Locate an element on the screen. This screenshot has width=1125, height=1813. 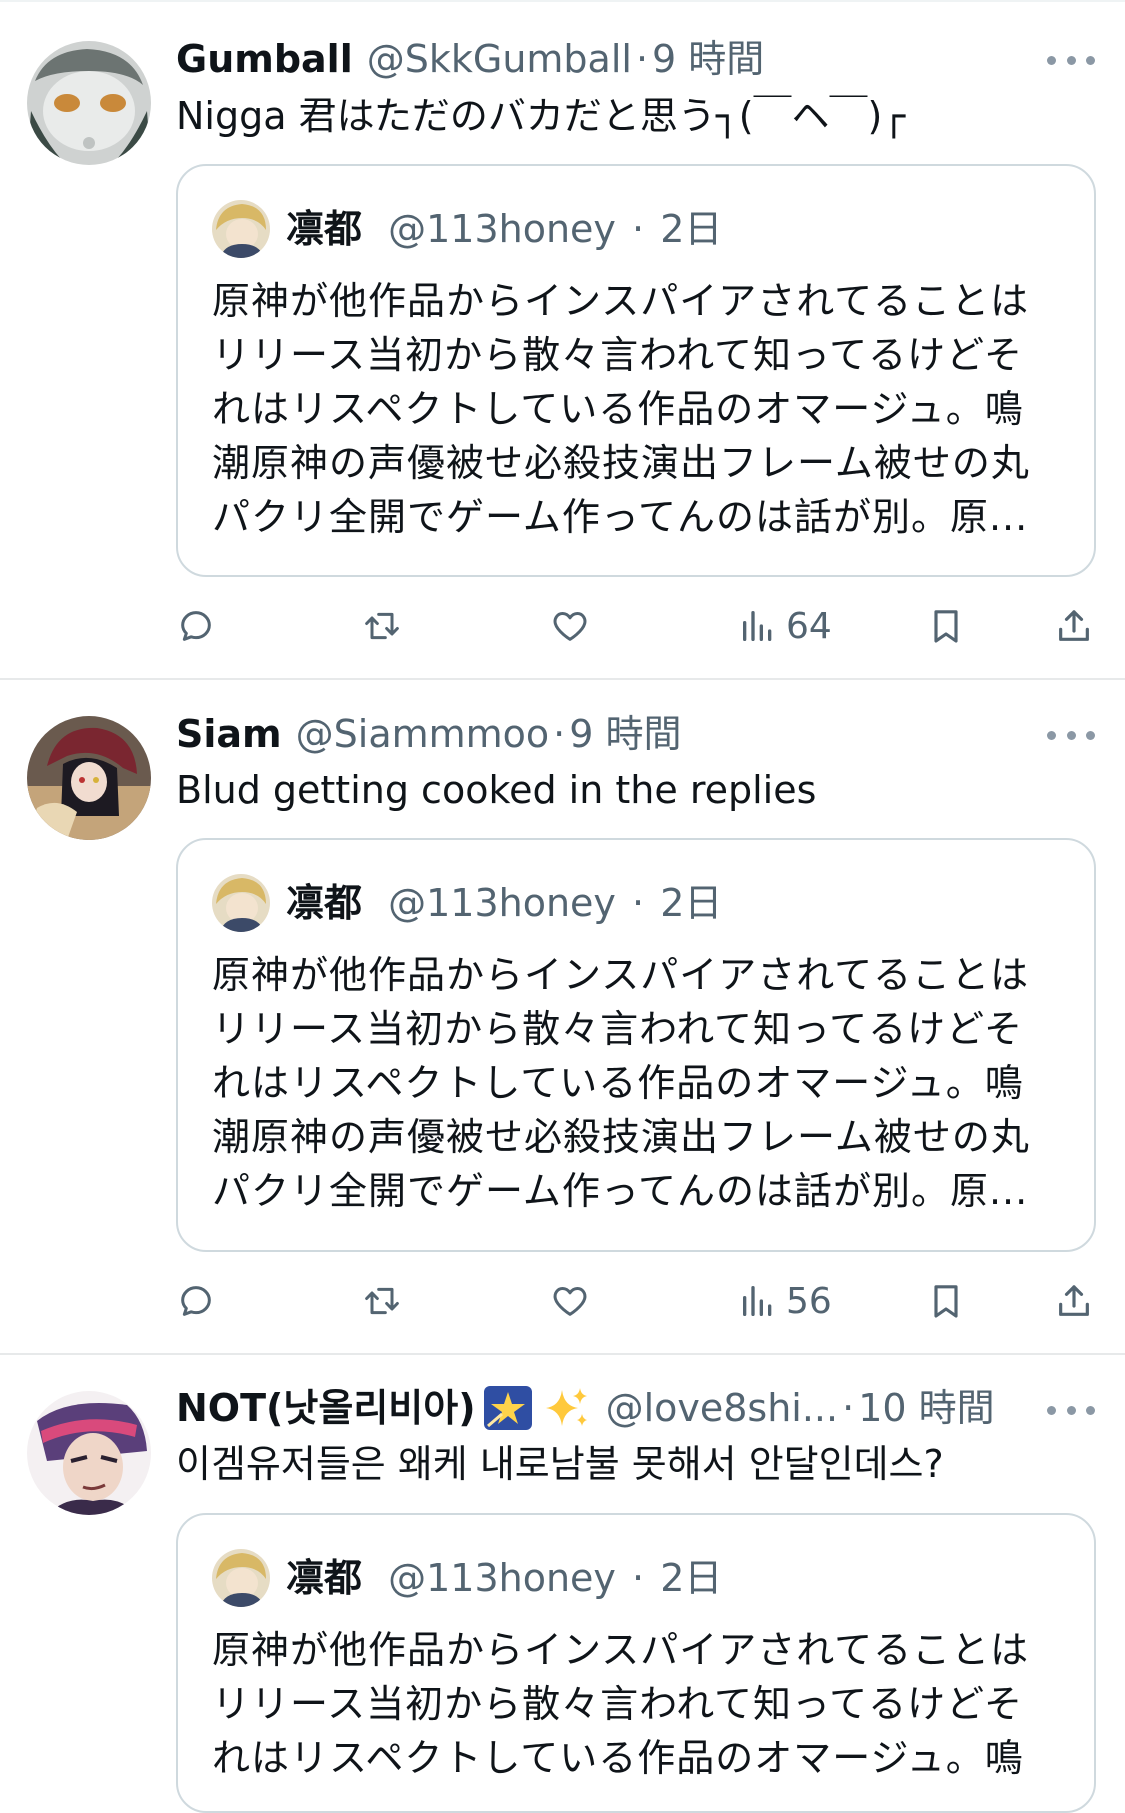
views-button: 56 is located at coordinates (785, 1301).